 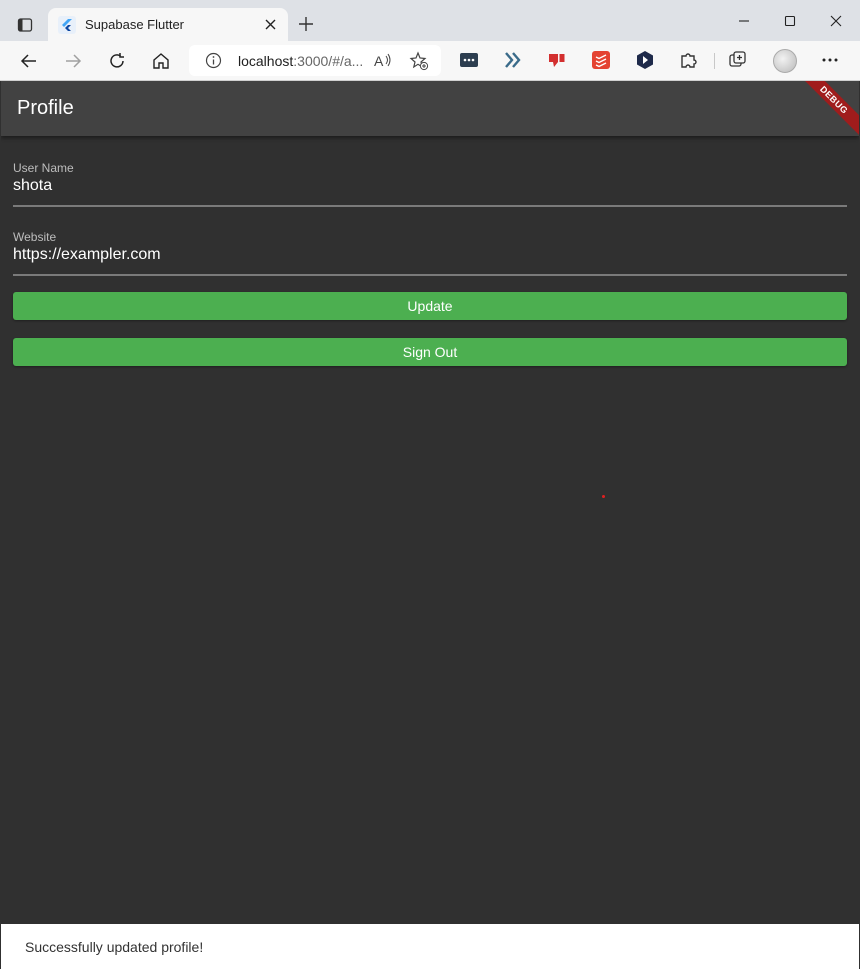 I want to click on forward-arrow-icon, so click(x=73, y=61).